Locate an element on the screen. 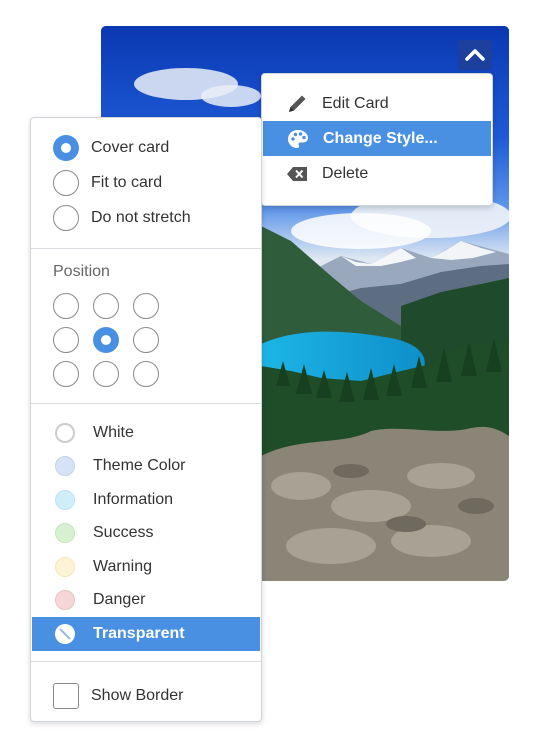  fit-option-label: Do not stretch is located at coordinates (141, 217).